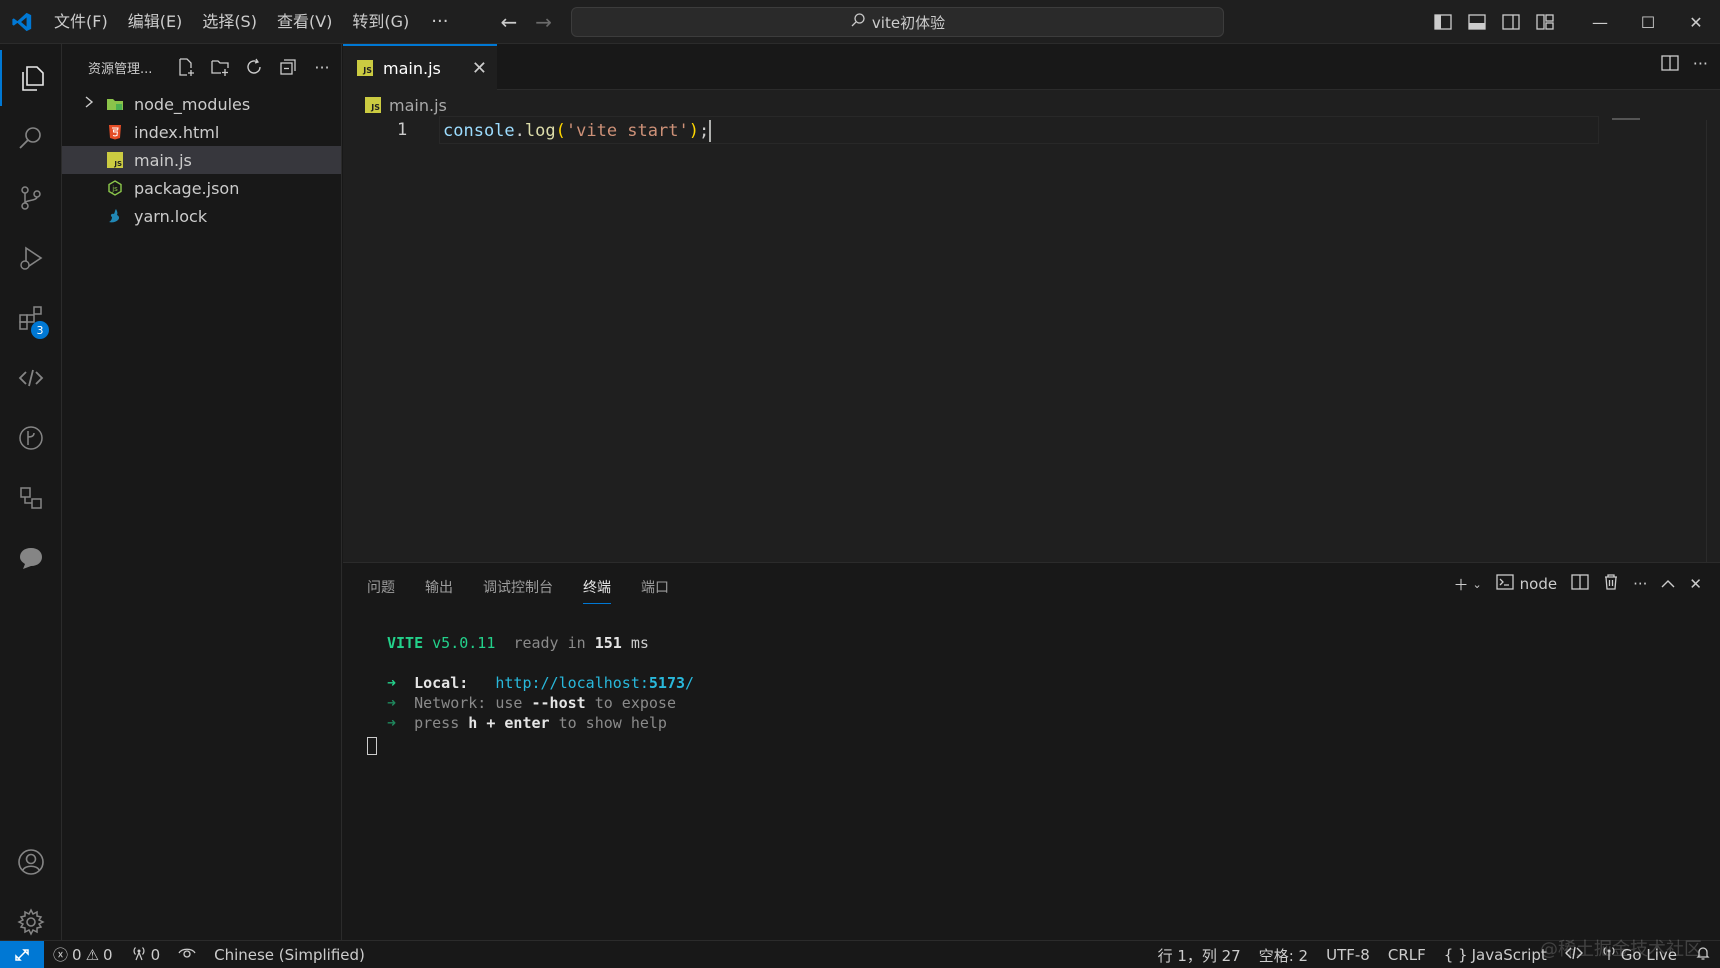 This screenshot has width=1720, height=968. What do you see at coordinates (201, 160) in the screenshot?
I see `tree-item-main-js: JS main.js` at bounding box center [201, 160].